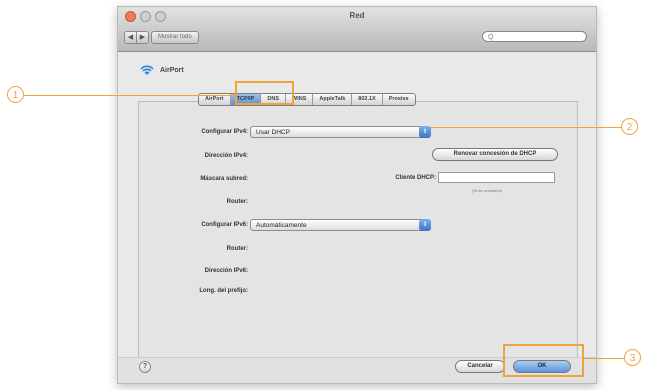  Describe the element at coordinates (264, 93) in the screenshot. I see `tcpip-tab-highlight` at that location.